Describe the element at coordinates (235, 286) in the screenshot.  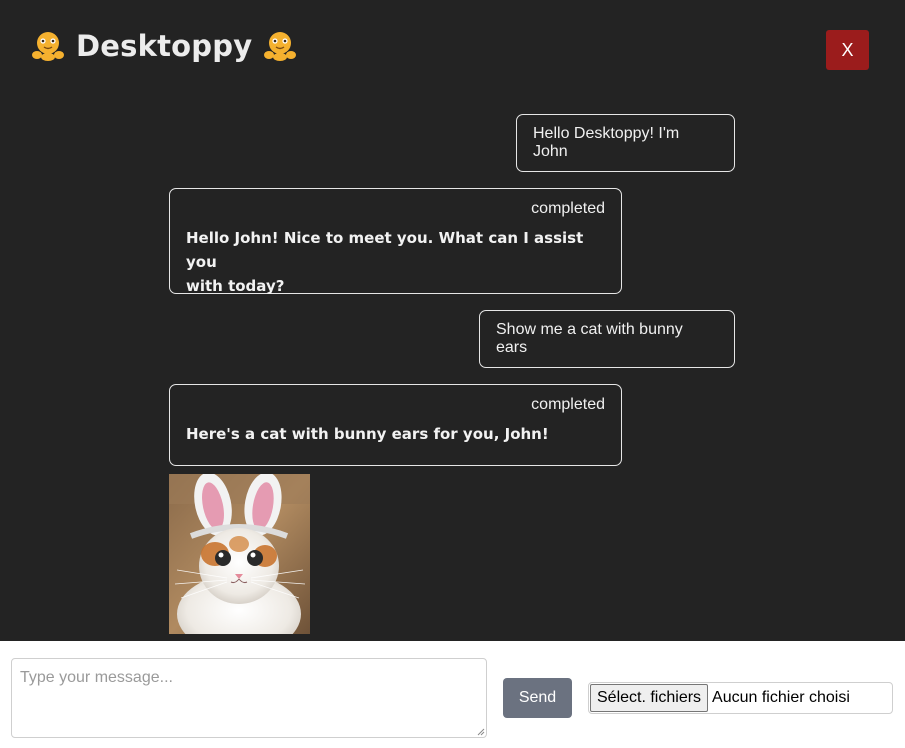
I see `message-line: with today?` at that location.